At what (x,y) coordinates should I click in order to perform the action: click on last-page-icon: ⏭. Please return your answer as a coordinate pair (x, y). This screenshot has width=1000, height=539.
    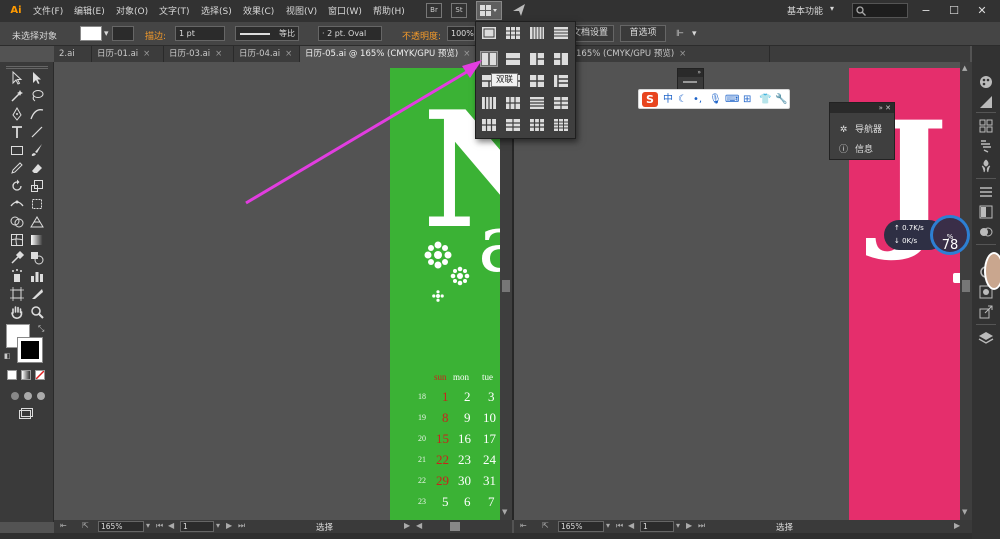
    Looking at the image, I should click on (241, 526).